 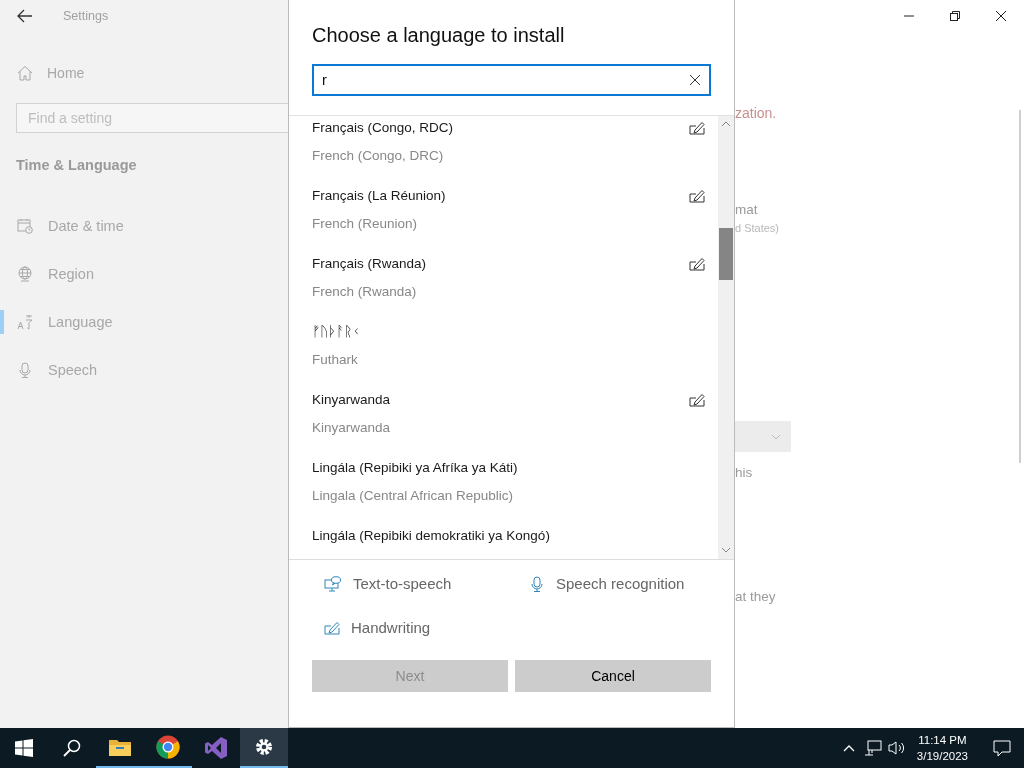 I want to click on language-translation: French (Rwanda), so click(x=365, y=292).